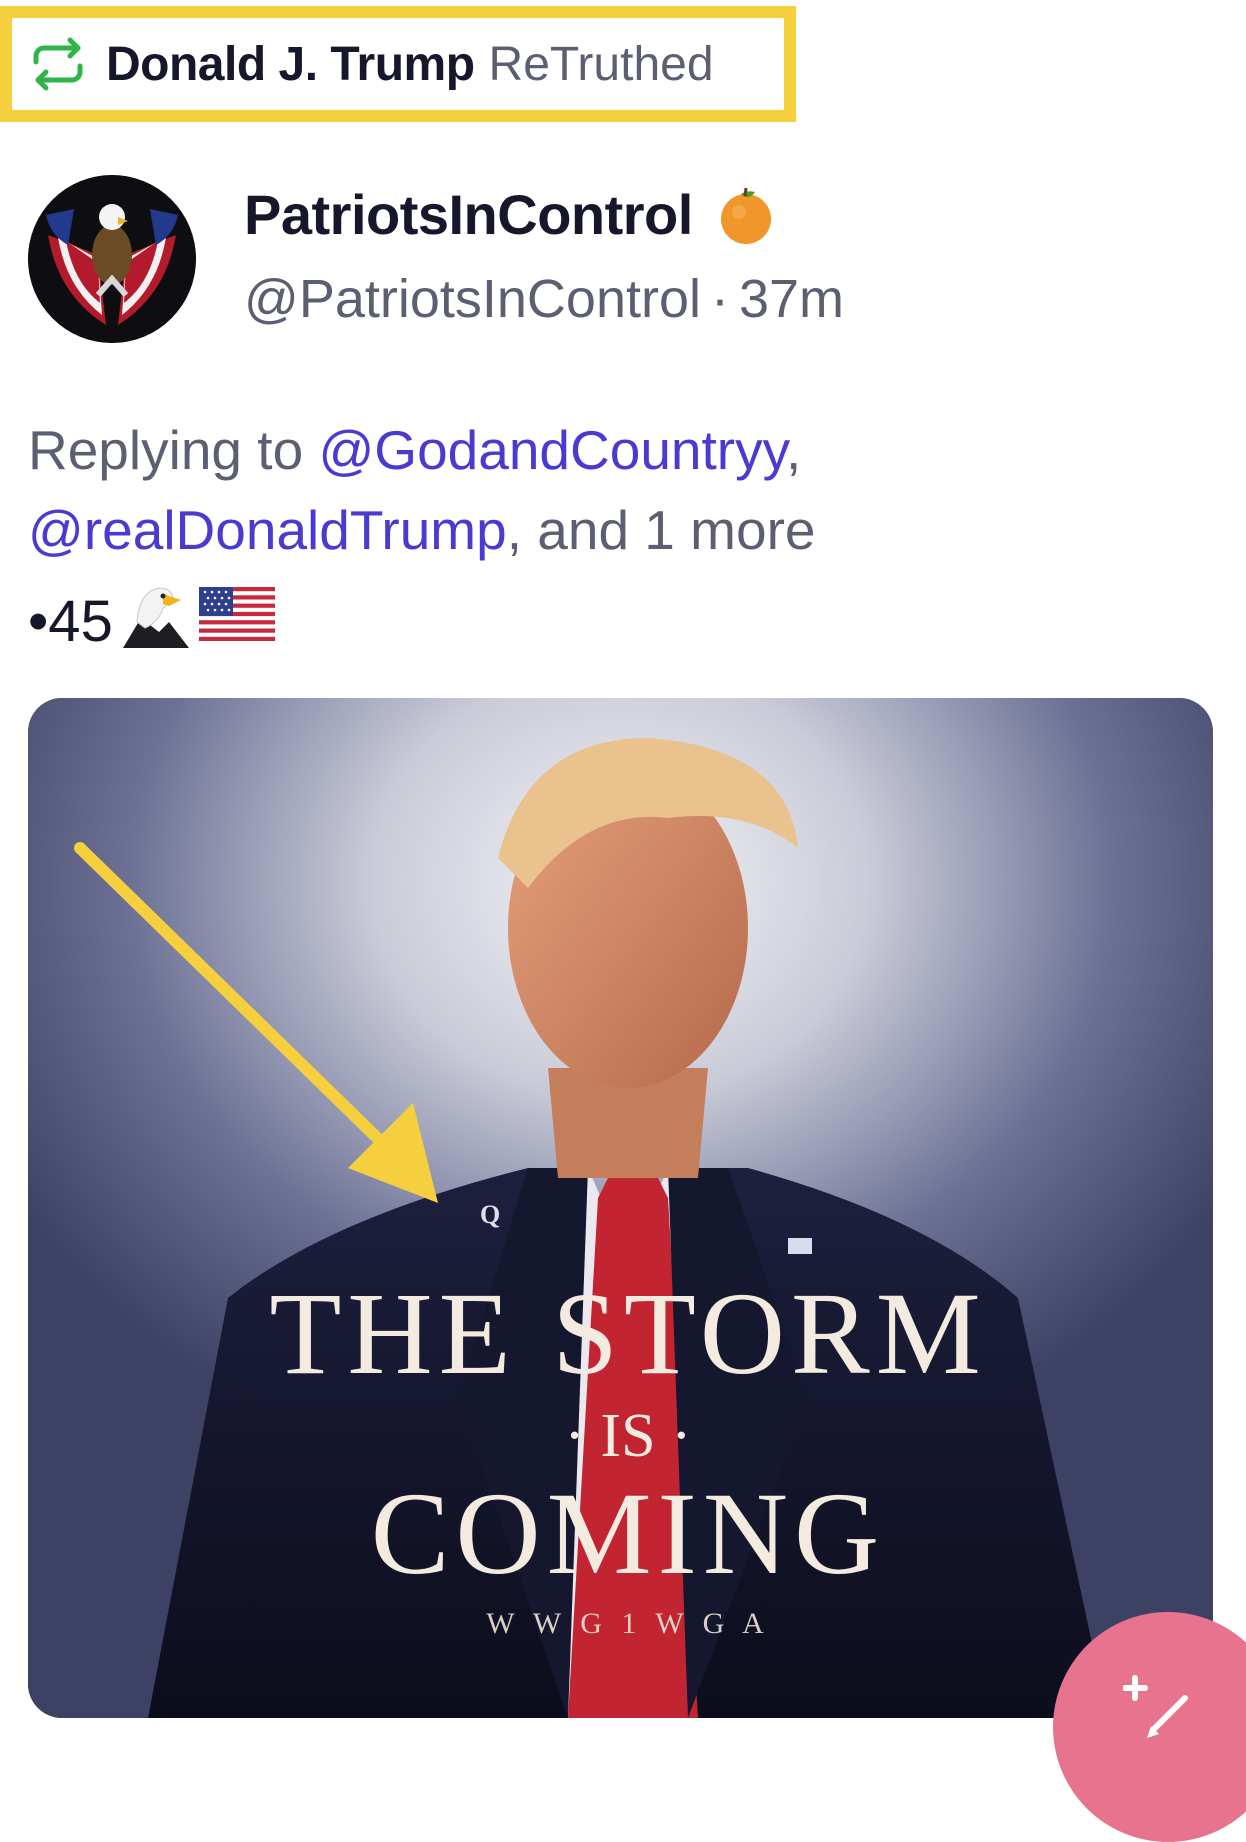 The image size is (1246, 1842). I want to click on author-display-name: PatriotsInControl, so click(468, 214).